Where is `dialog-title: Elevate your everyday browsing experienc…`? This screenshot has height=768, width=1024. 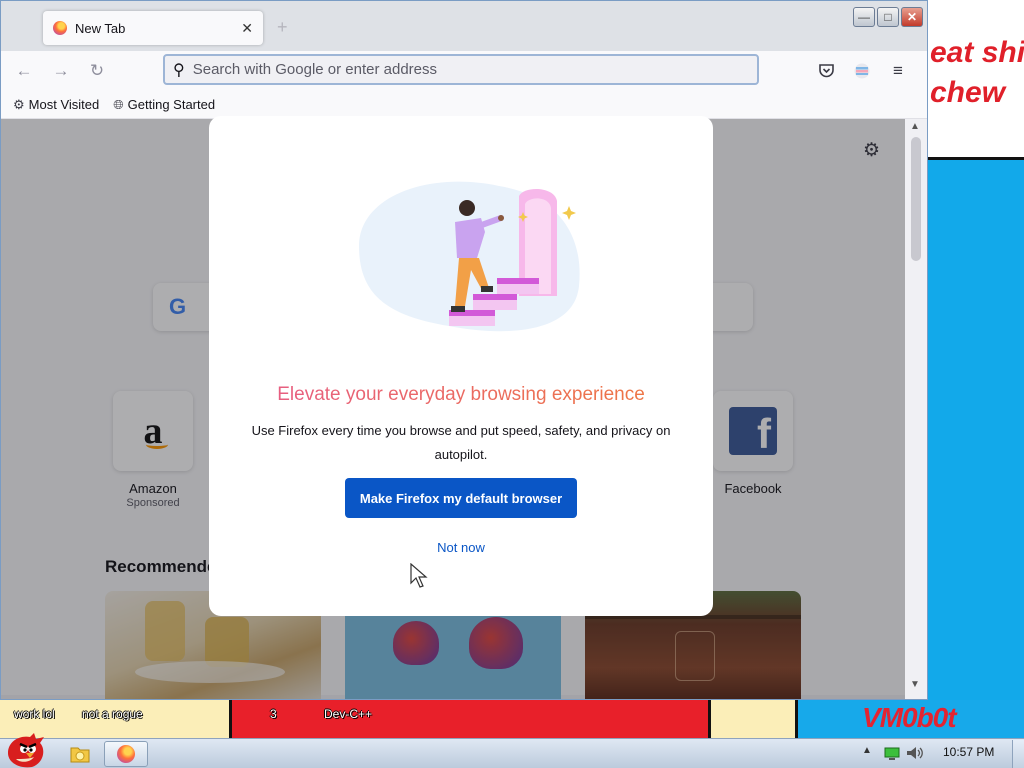
dialog-title: Elevate your everyday browsing experienc… is located at coordinates (461, 395).